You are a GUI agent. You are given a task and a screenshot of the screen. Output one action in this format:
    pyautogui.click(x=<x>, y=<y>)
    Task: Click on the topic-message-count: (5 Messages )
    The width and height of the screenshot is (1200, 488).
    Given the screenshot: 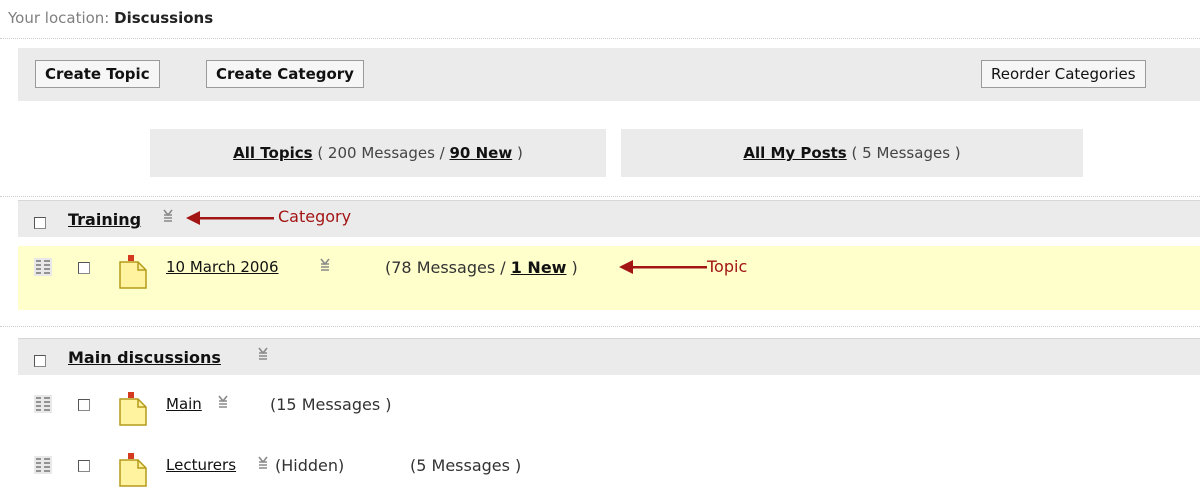 What is the action you would take?
    pyautogui.click(x=466, y=465)
    